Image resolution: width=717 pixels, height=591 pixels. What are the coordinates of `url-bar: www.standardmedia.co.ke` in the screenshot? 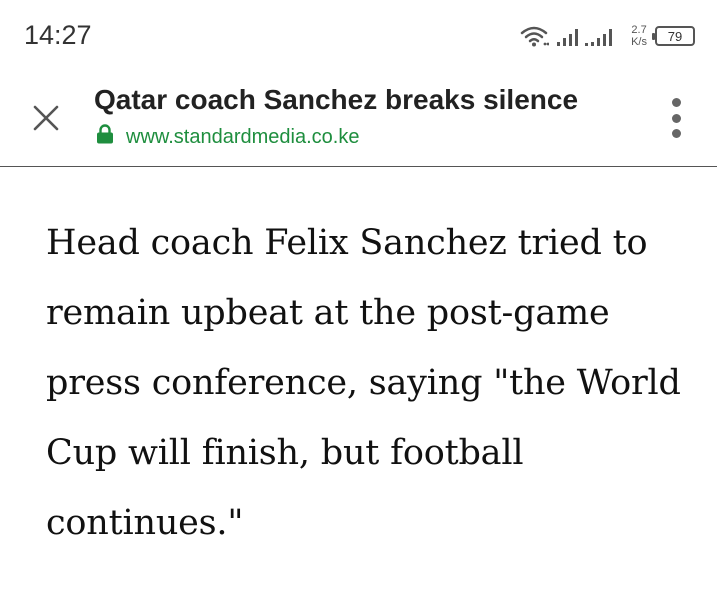 It's located at (227, 137).